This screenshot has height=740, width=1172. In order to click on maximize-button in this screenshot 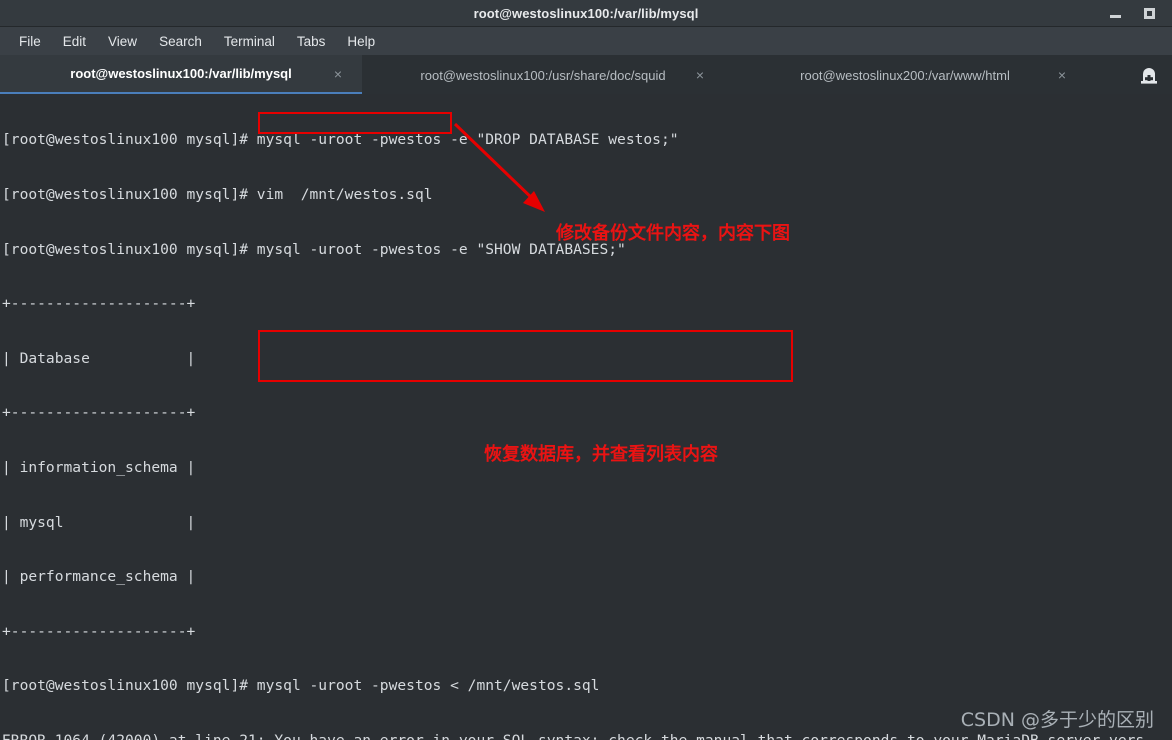, I will do `click(1149, 13)`.